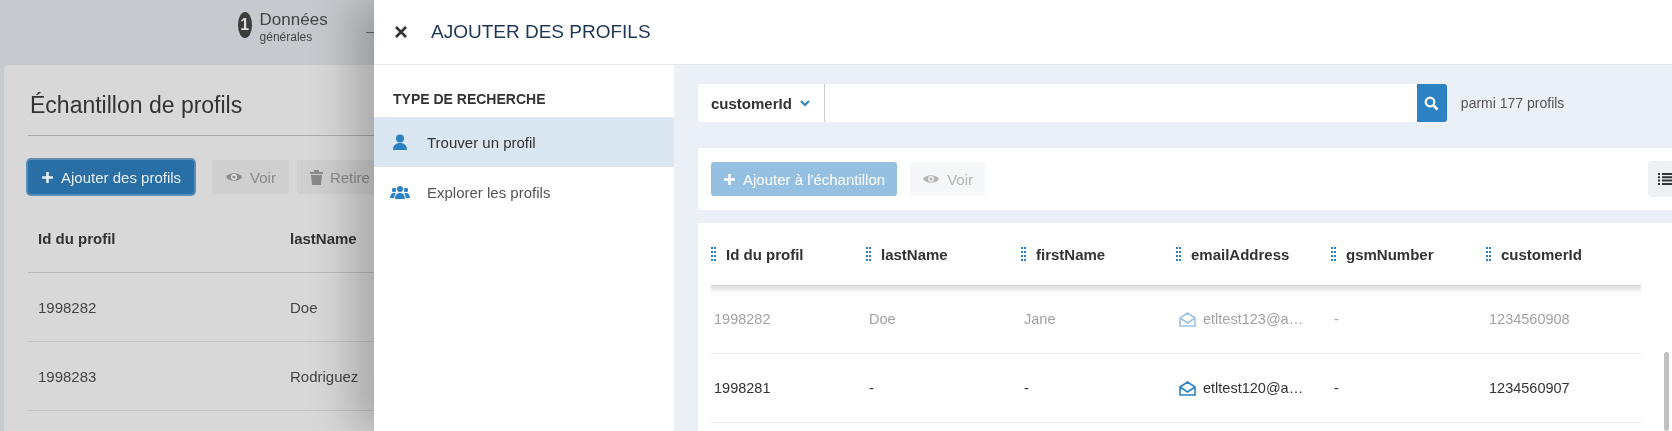 The width and height of the screenshot is (1672, 431). I want to click on step-number: 1, so click(245, 25).